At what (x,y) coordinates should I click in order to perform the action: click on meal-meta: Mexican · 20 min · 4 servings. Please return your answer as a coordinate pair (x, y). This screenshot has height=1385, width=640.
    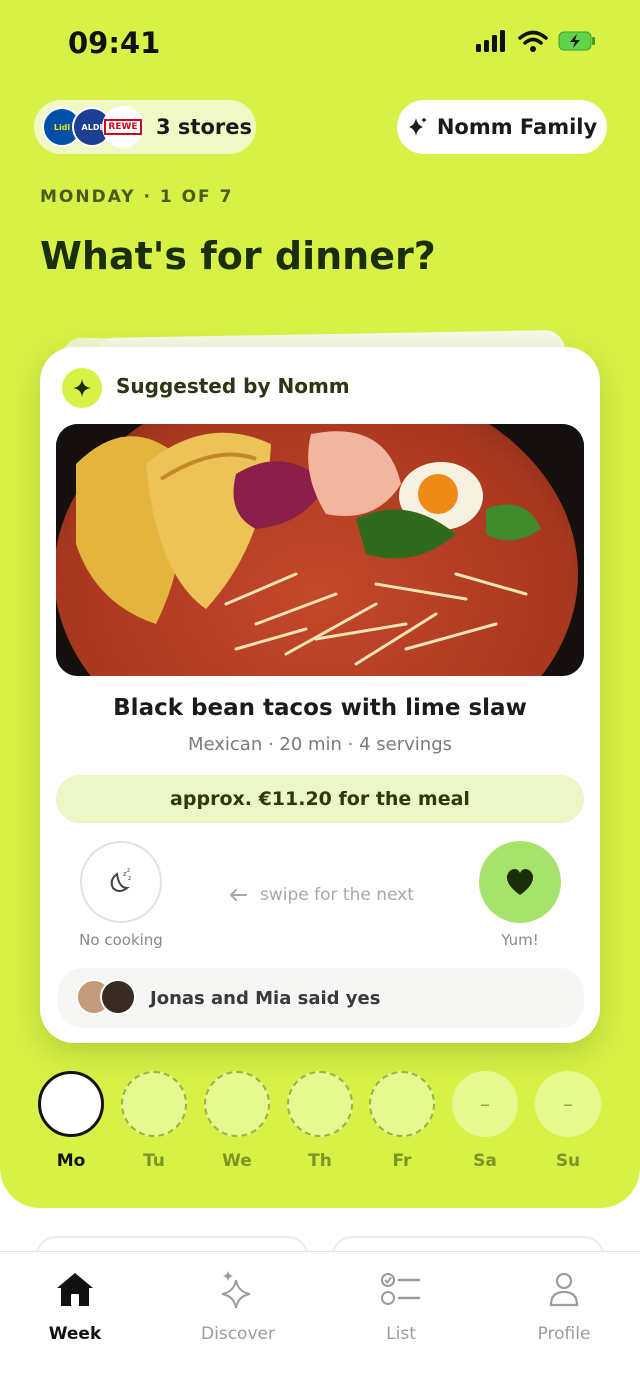
    Looking at the image, I should click on (320, 744).